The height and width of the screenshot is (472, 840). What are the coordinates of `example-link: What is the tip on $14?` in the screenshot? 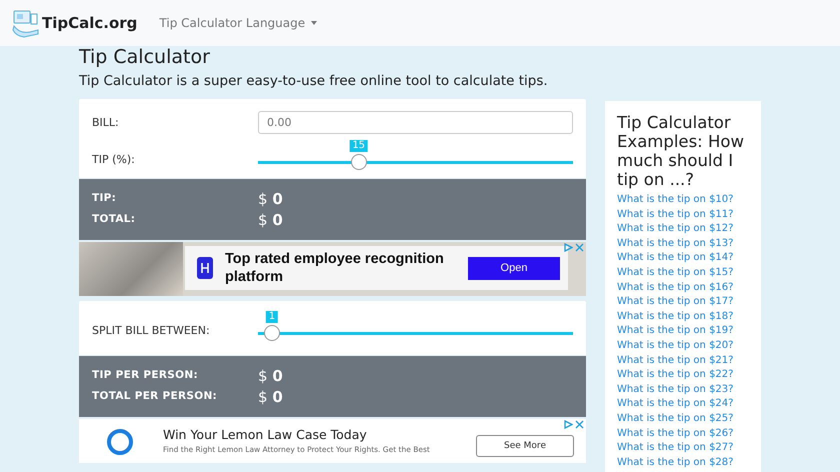 It's located at (683, 258).